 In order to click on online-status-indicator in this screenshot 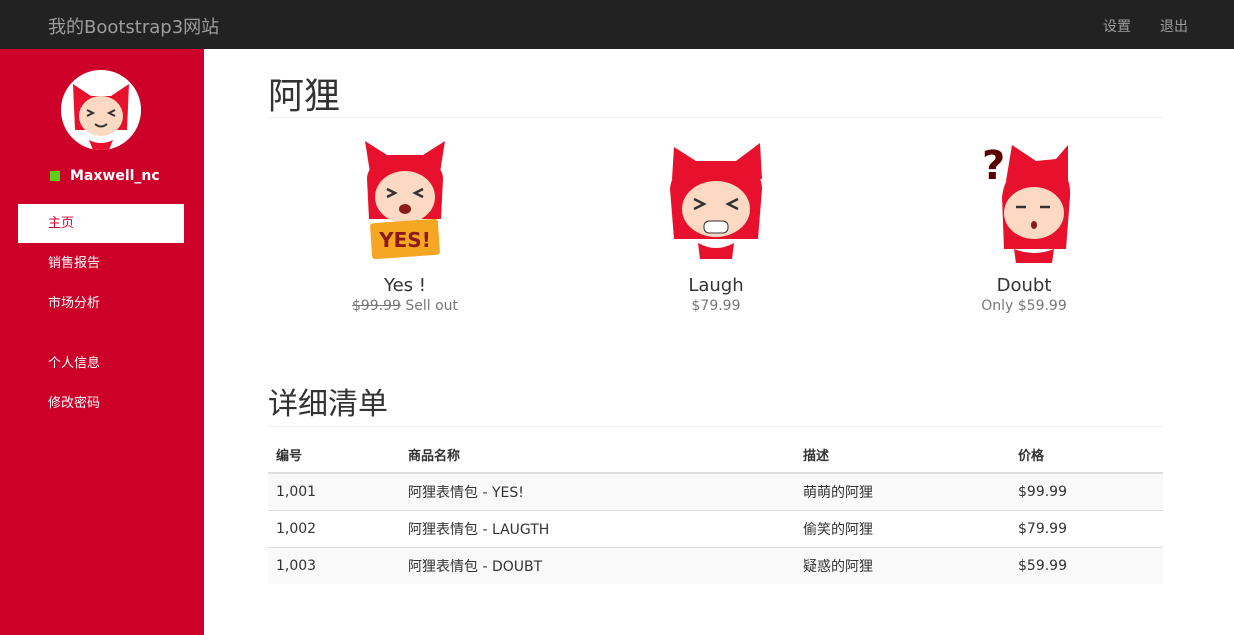, I will do `click(55, 176)`.